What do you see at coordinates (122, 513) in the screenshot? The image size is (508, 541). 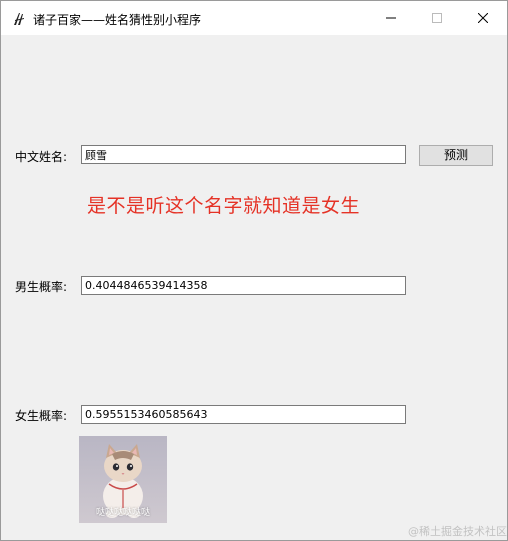 I see `image-caption: 哒哒哒哒哒哒` at bounding box center [122, 513].